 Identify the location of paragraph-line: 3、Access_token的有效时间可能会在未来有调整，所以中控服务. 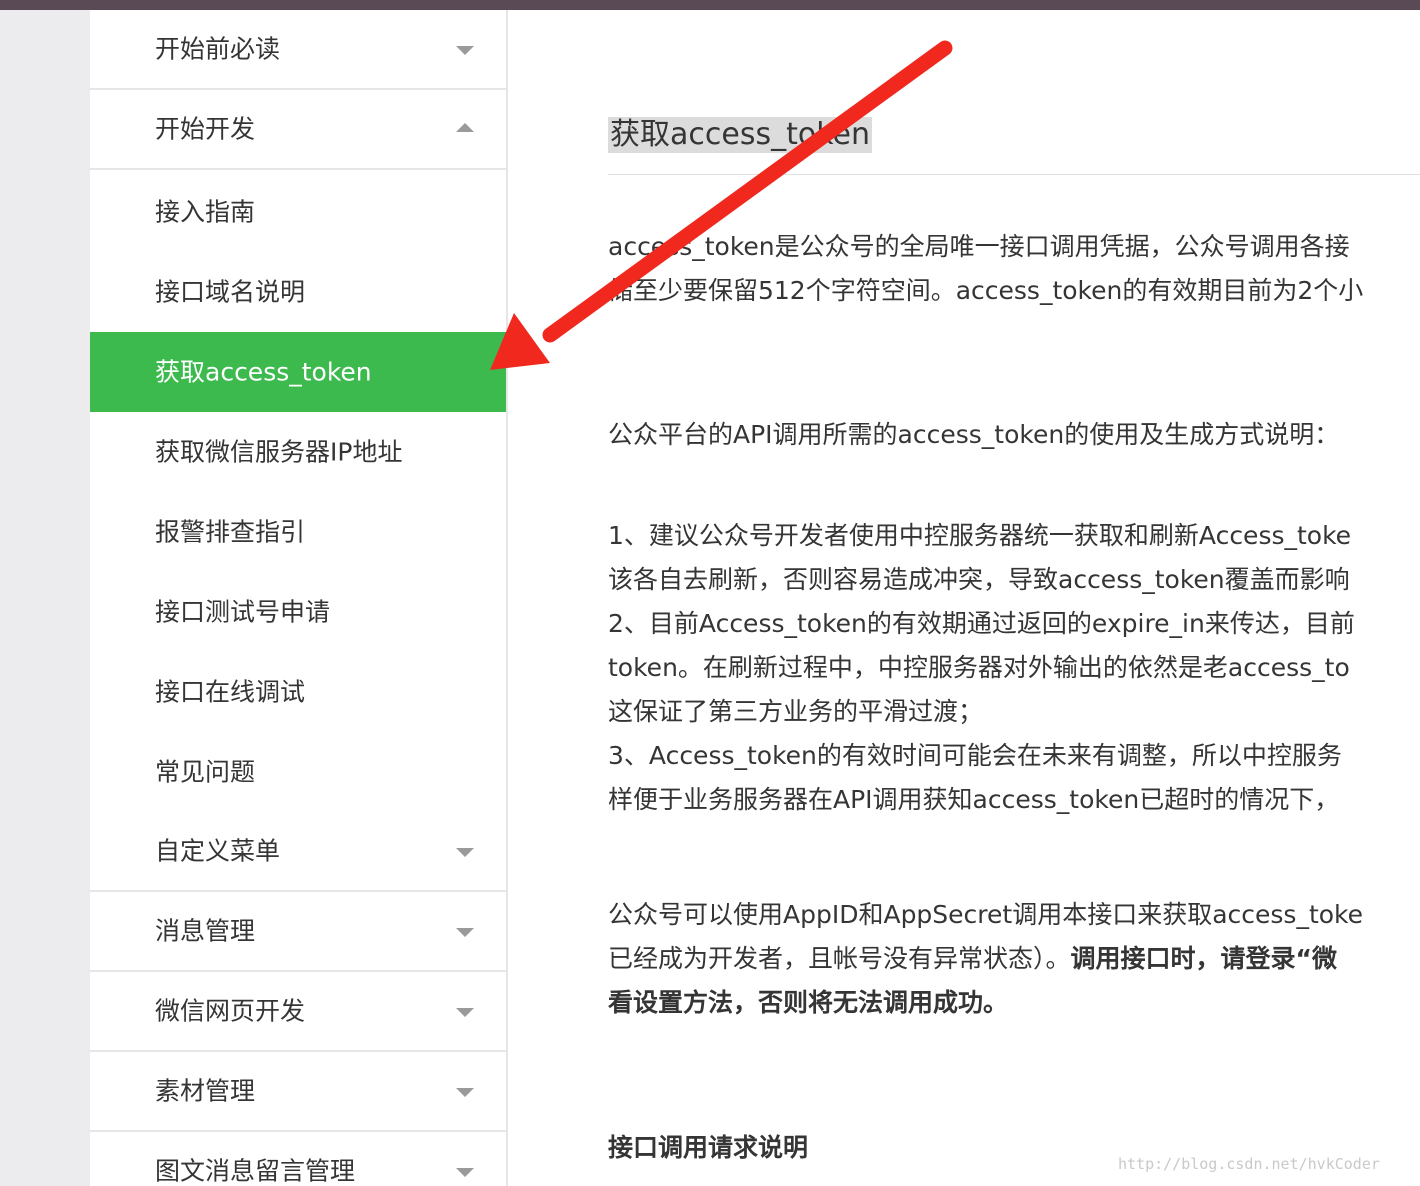
(975, 755).